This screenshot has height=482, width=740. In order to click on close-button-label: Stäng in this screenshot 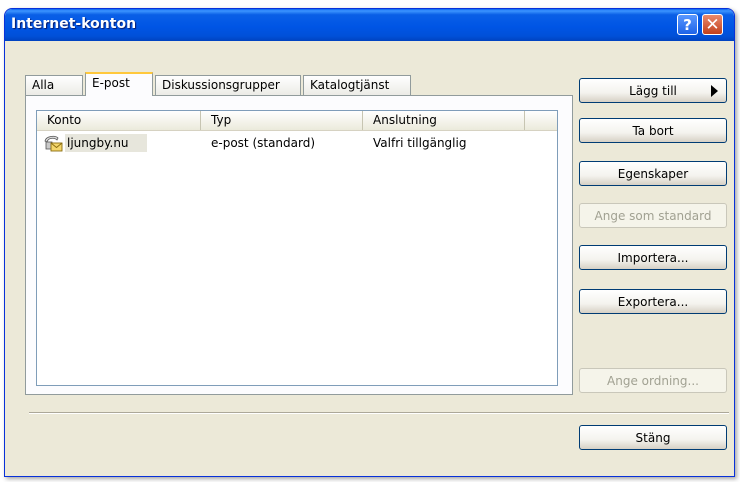, I will do `click(653, 437)`.